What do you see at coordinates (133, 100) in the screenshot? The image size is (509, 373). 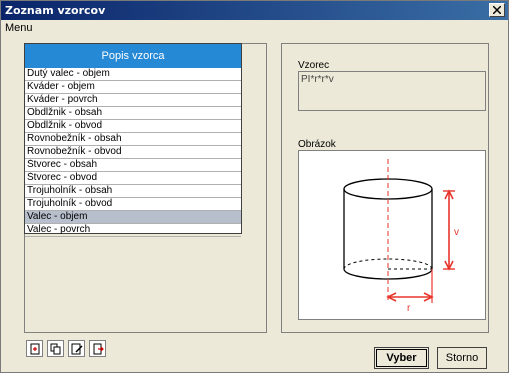 I see `list-item: Kváder - povrch` at bounding box center [133, 100].